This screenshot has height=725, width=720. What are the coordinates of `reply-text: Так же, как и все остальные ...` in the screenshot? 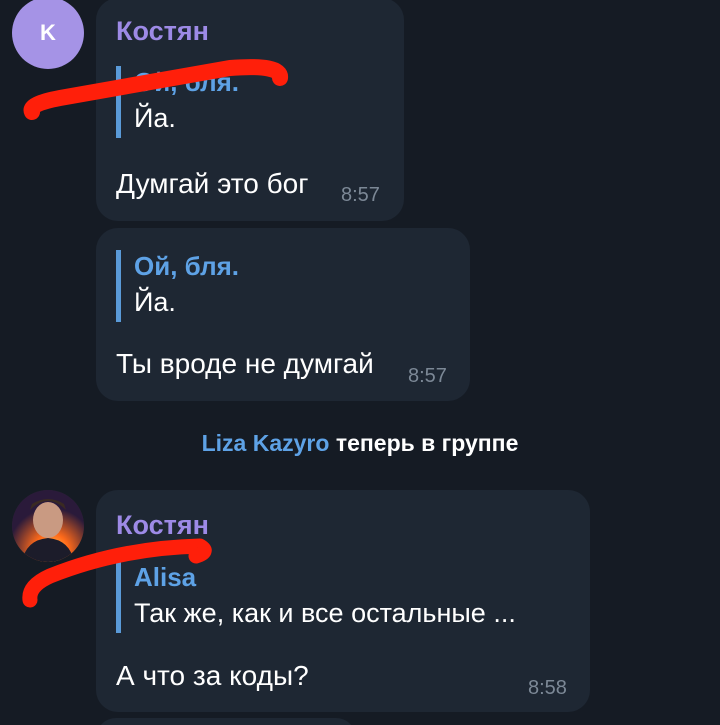 It's located at (325, 613).